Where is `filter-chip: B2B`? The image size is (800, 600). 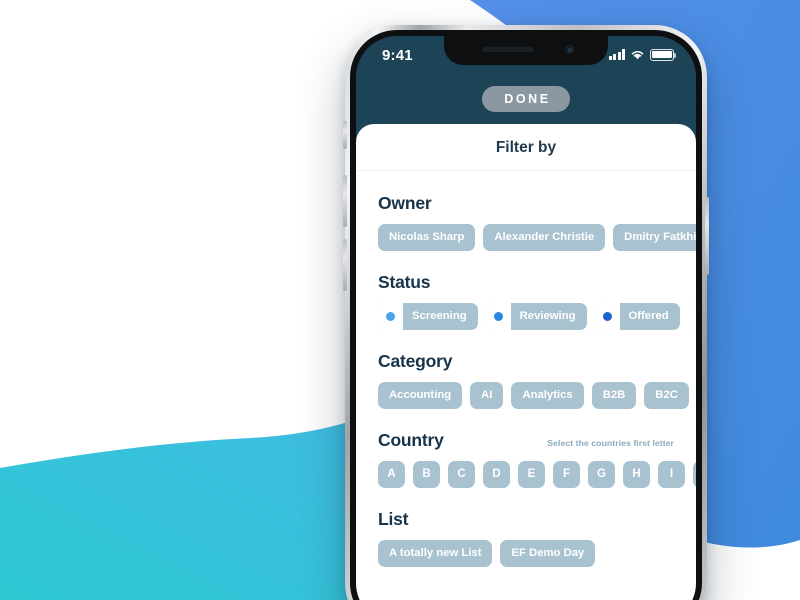 filter-chip: B2B is located at coordinates (614, 395).